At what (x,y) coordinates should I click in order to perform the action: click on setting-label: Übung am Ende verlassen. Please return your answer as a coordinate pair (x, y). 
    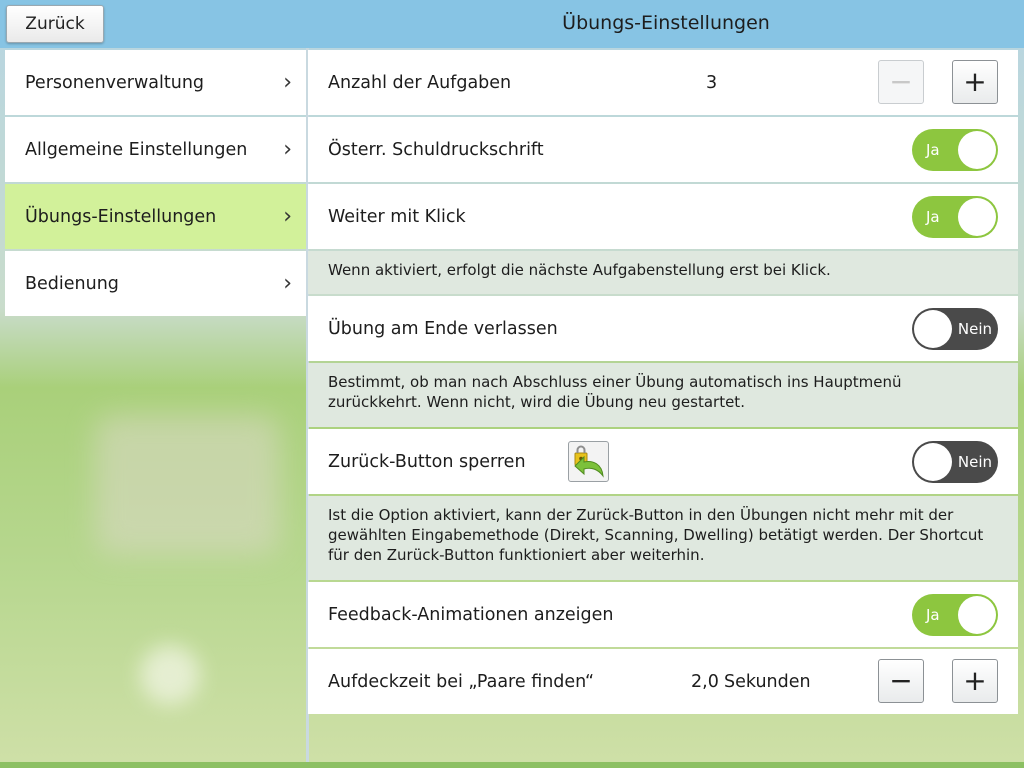
    Looking at the image, I should click on (443, 328).